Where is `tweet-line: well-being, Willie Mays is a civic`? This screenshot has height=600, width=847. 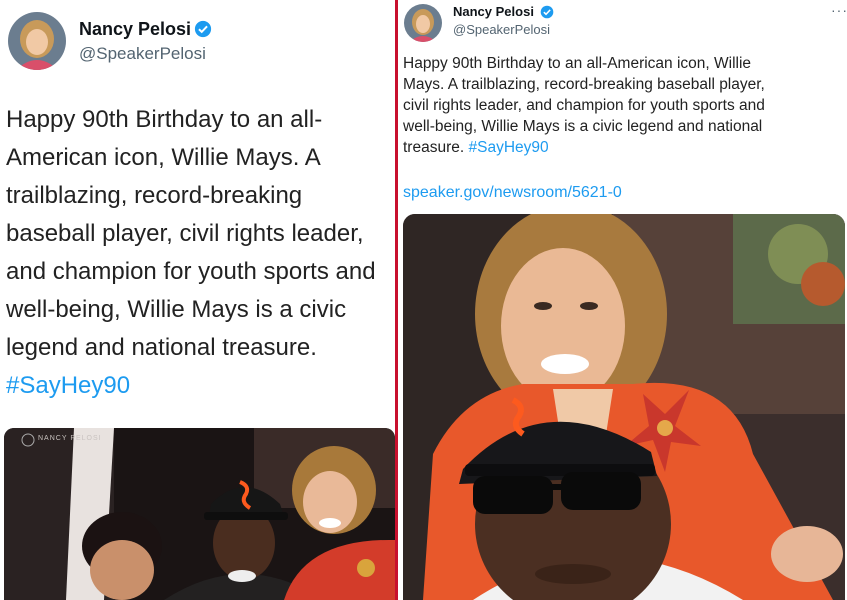 tweet-line: well-being, Willie Mays is a civic is located at coordinates (176, 309).